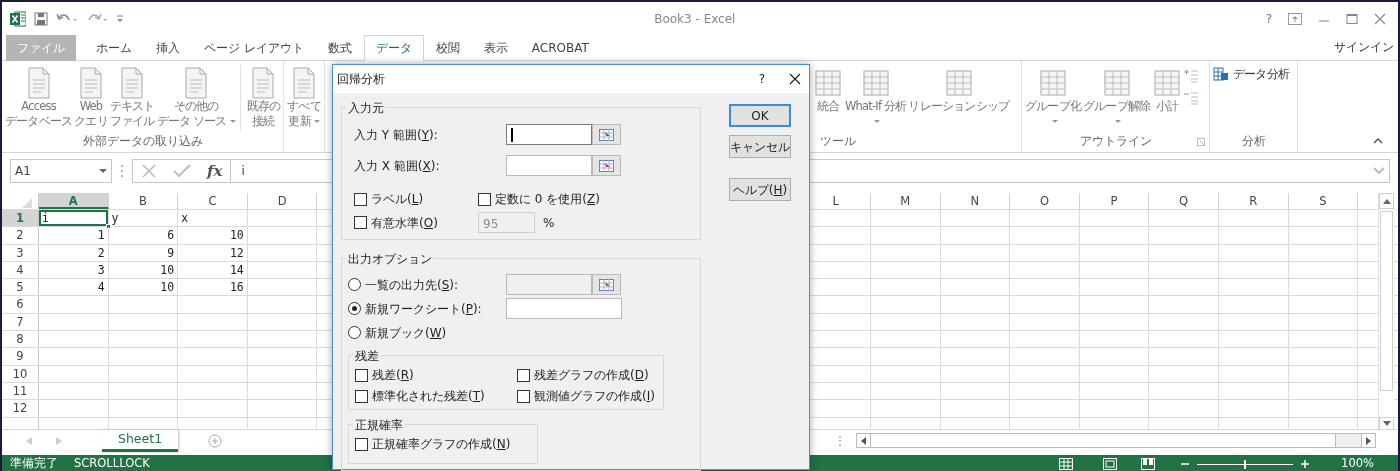 Image resolution: width=1400 pixels, height=471 pixels. I want to click on column-header: N, so click(975, 201).